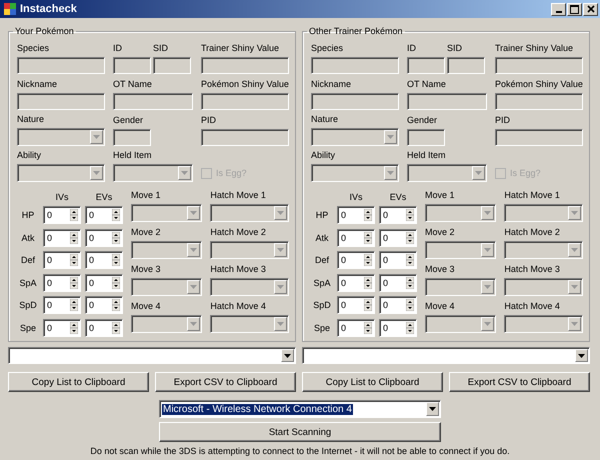 Image resolution: width=600 pixels, height=460 pixels. What do you see at coordinates (427, 155) in the screenshot?
I see `field-label: Held Item` at bounding box center [427, 155].